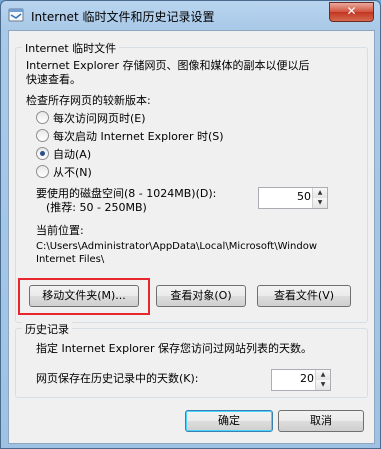 The image size is (381, 449). I want to click on radio-every-start-label: 每次启动 Internet Explorer 时(S), so click(138, 136).